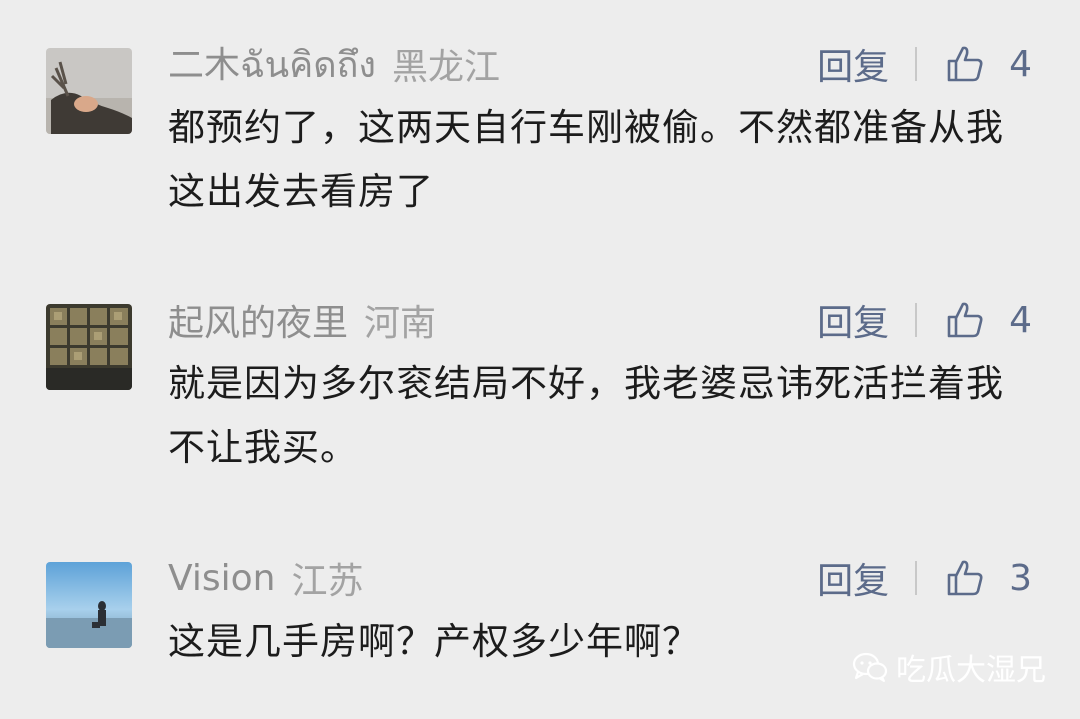  I want to click on comment-header: 二木ฉันคิดถึง 黑龙江, so click(334, 65).